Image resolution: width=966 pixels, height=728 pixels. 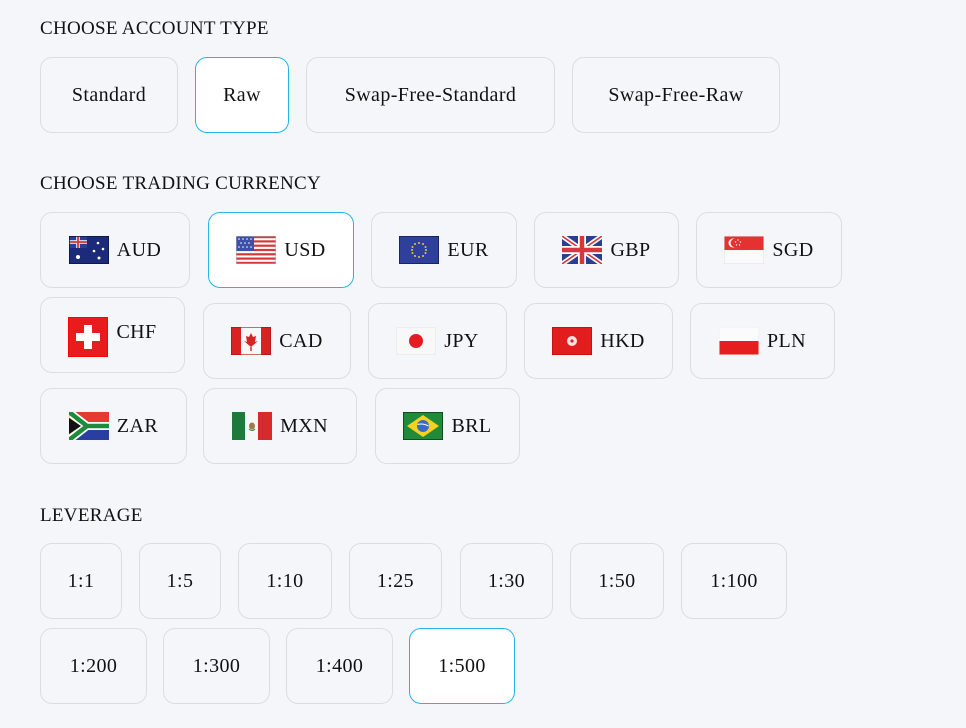 I want to click on currency-code: GBP, so click(x=630, y=249).